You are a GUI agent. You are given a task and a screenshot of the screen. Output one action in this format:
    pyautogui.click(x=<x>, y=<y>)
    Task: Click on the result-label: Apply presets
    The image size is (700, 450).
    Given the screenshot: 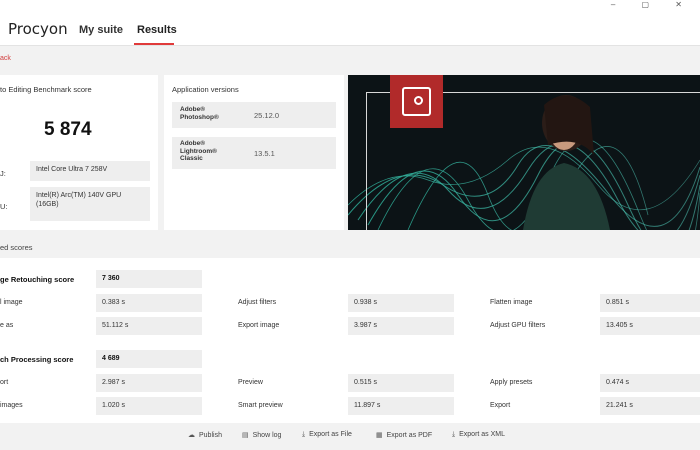 What is the action you would take?
    pyautogui.click(x=511, y=382)
    